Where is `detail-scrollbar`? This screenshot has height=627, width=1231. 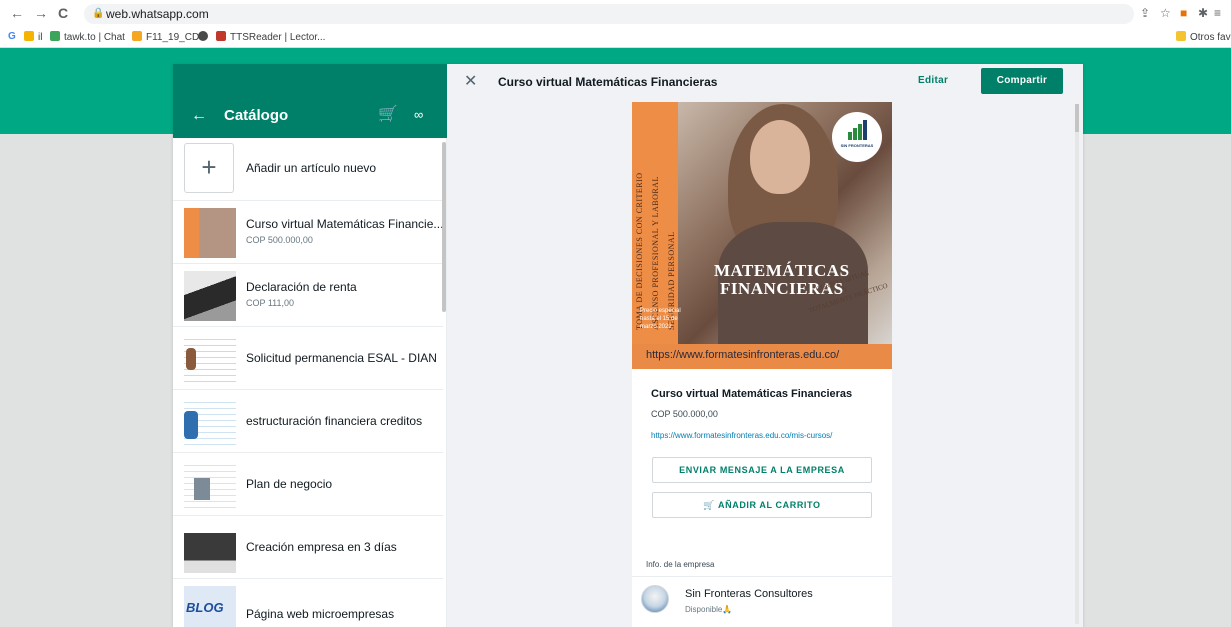
detail-scrollbar is located at coordinates (1077, 364).